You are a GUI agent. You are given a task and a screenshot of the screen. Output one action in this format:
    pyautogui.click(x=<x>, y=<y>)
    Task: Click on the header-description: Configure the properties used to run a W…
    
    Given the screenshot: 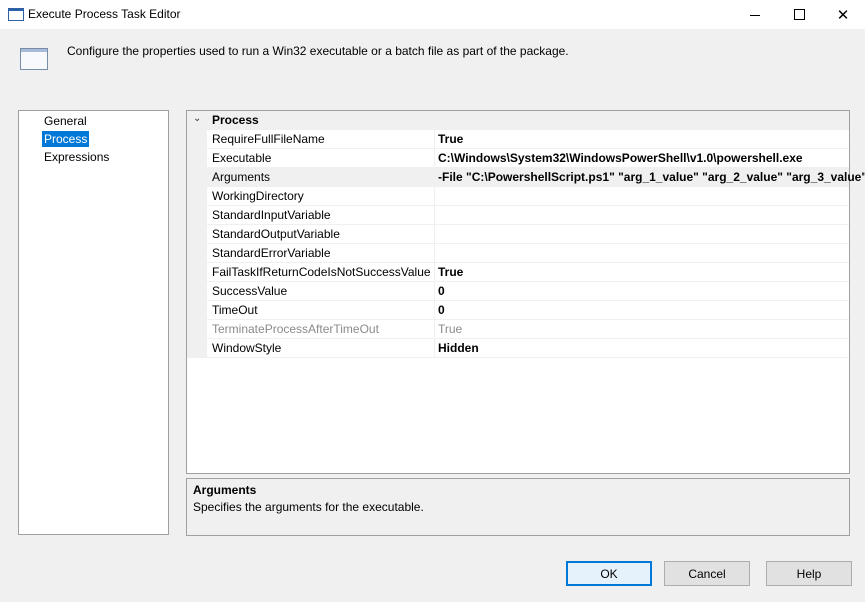 What is the action you would take?
    pyautogui.click(x=318, y=51)
    